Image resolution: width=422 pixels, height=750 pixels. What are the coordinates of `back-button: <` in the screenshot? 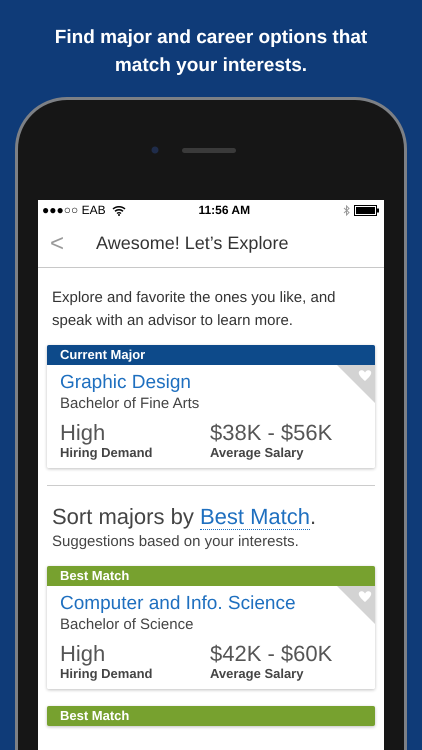 It's located at (56, 244).